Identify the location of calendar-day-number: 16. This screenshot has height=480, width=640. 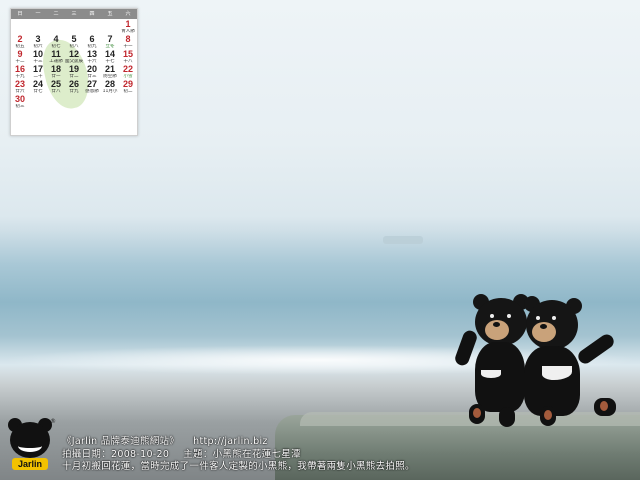
(19, 69).